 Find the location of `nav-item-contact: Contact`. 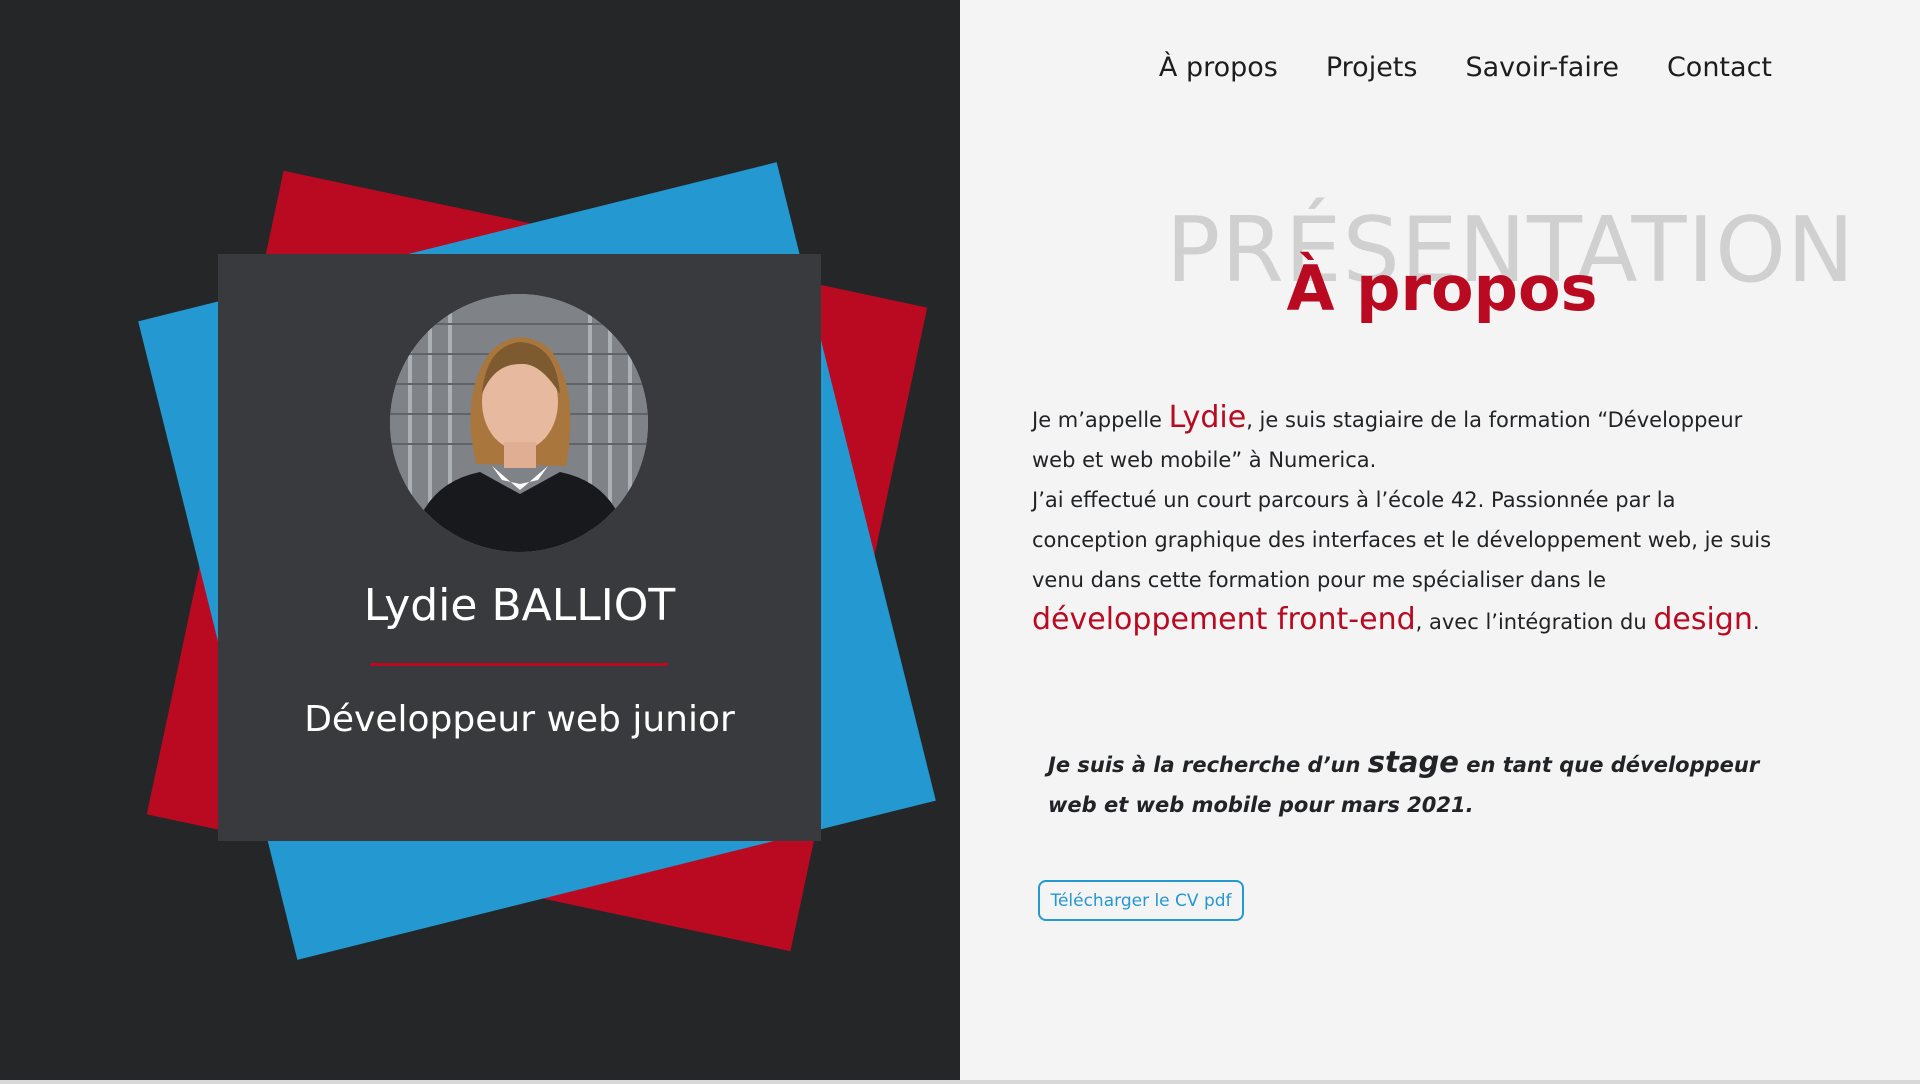

nav-item-contact: Contact is located at coordinates (1719, 67).